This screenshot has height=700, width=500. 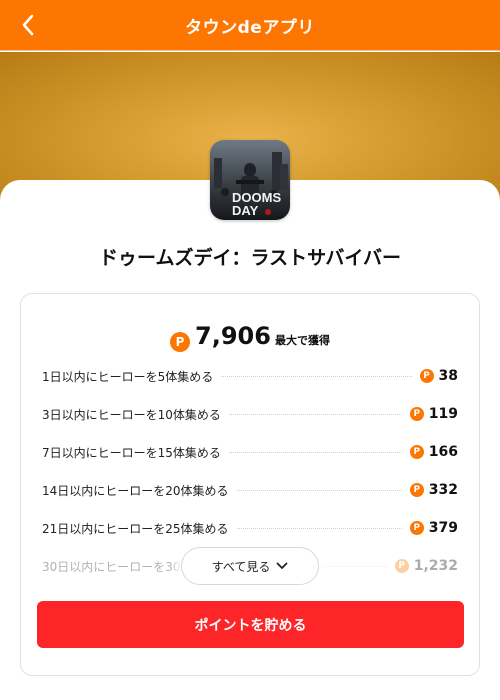 What do you see at coordinates (241, 566) in the screenshot?
I see `see-all-label: すべて見る` at bounding box center [241, 566].